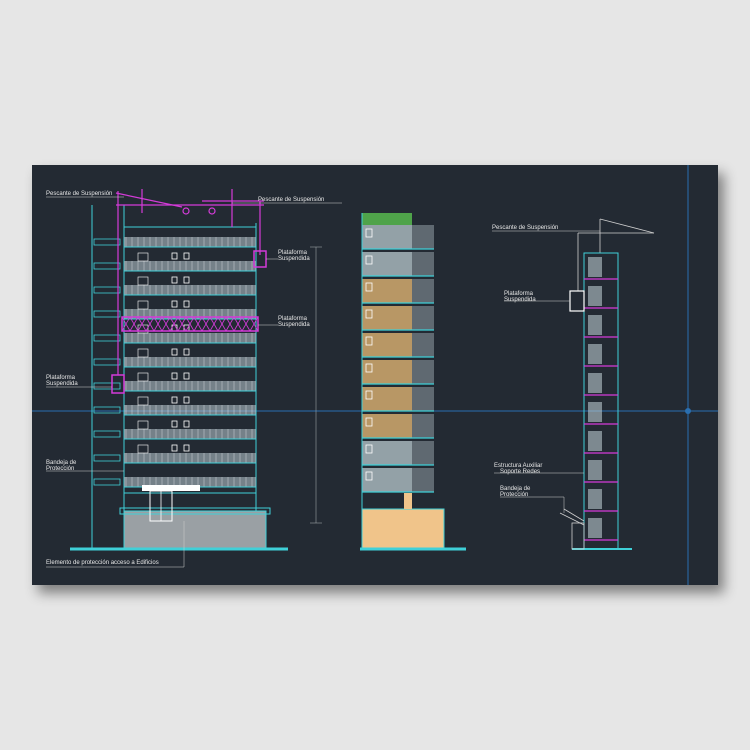  I want to click on section-ground-block, so click(403, 529).